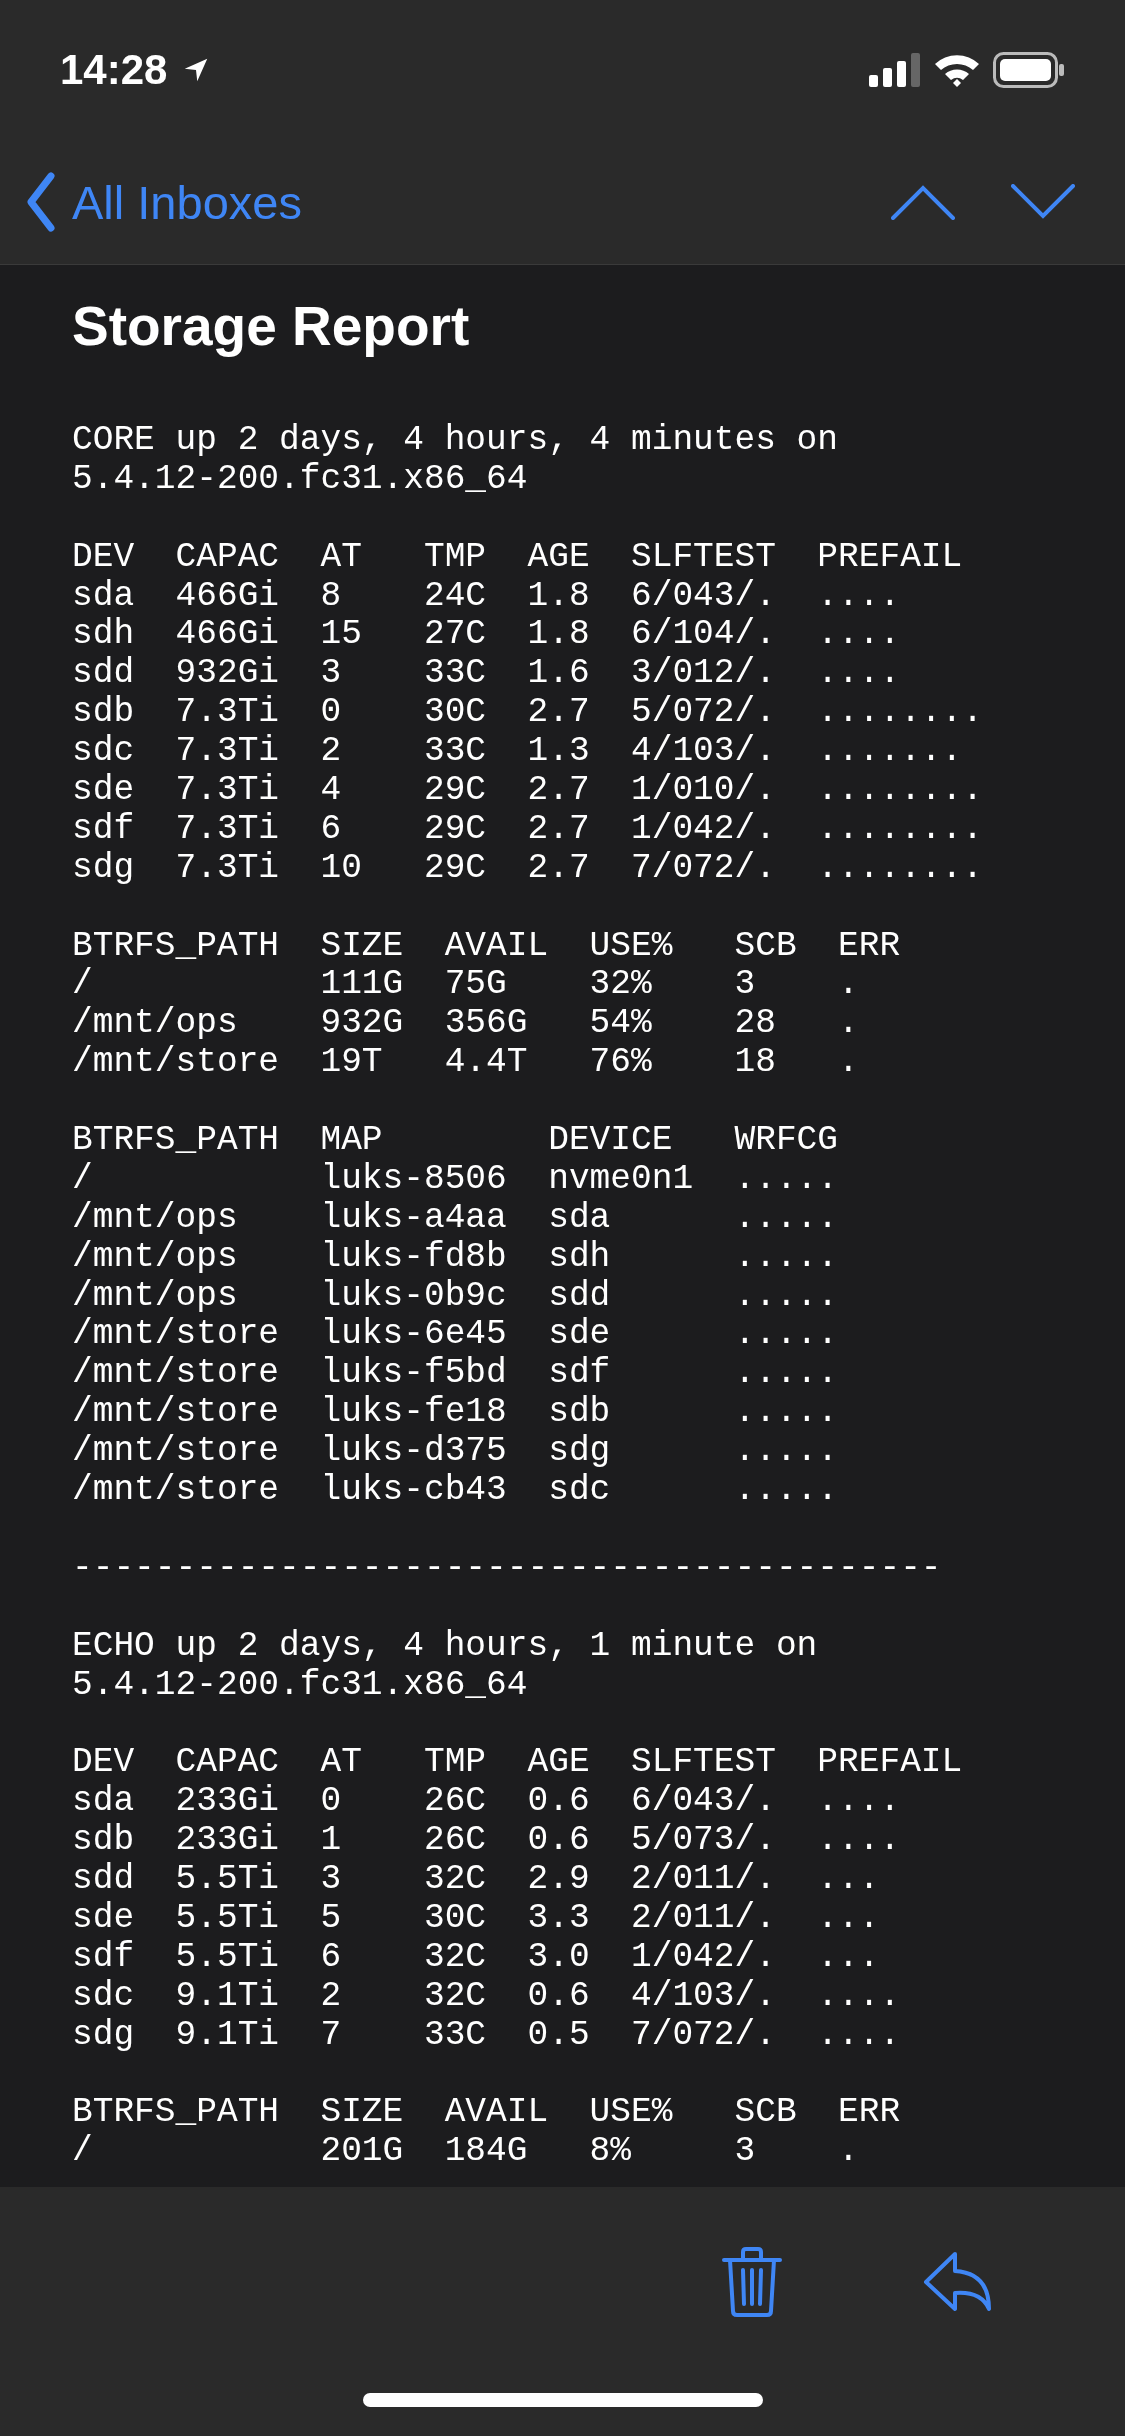 This screenshot has height=2436, width=1125. I want to click on next-message-icon, so click(1043, 202).